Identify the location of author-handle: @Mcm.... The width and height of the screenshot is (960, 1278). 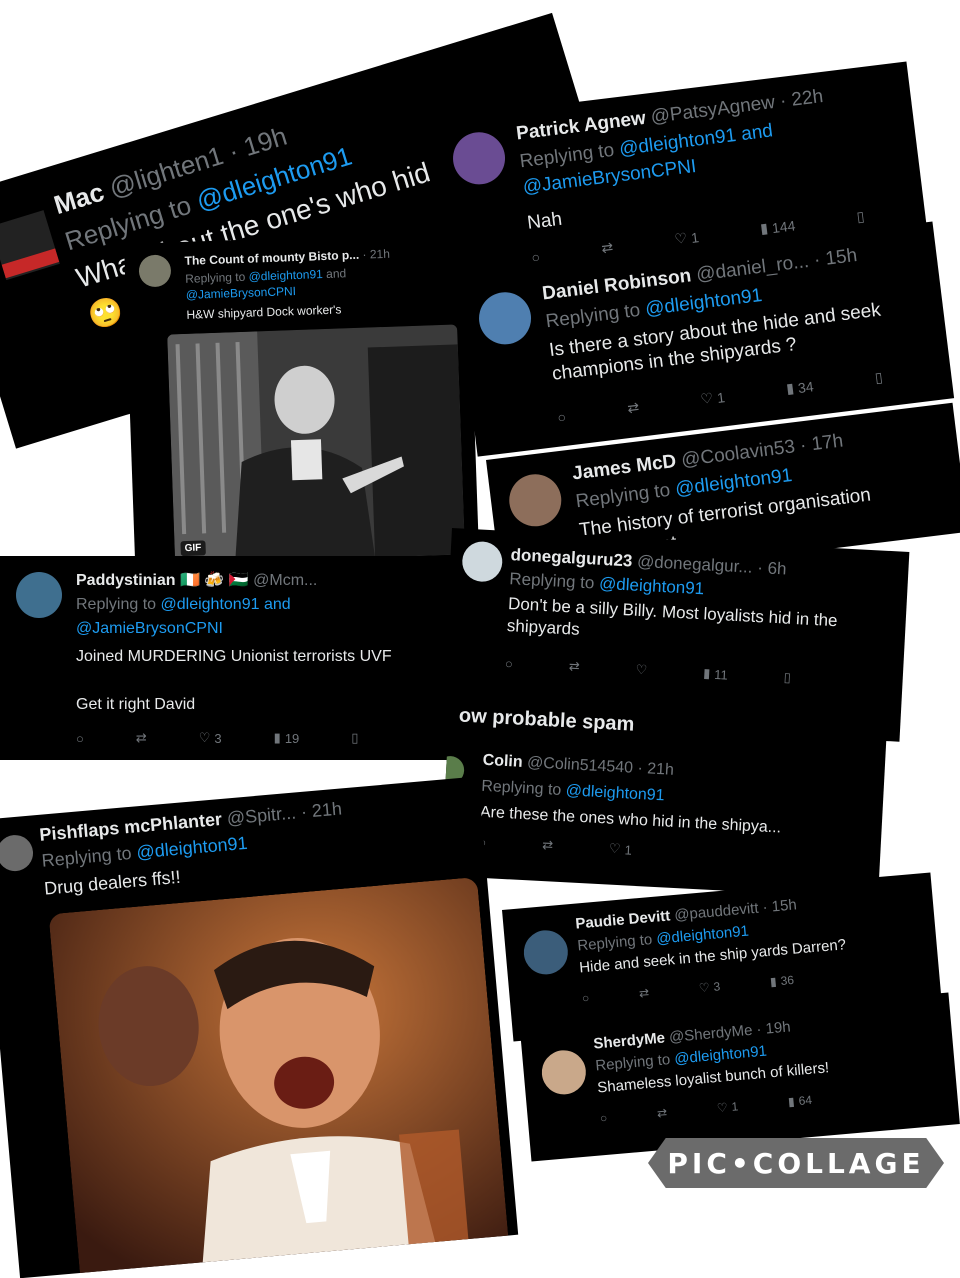
(285, 580).